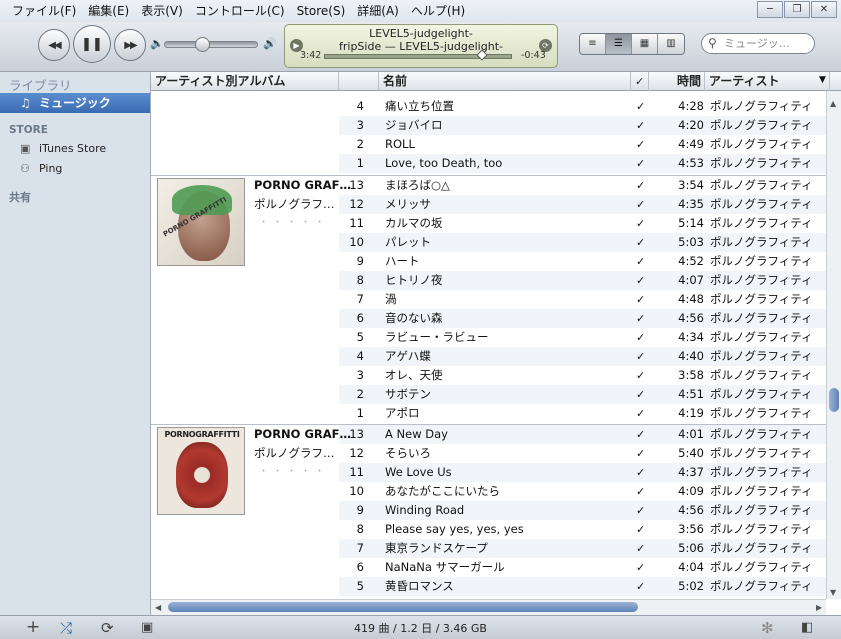  Describe the element at coordinates (202, 44) in the screenshot. I see `volume-knob` at that location.